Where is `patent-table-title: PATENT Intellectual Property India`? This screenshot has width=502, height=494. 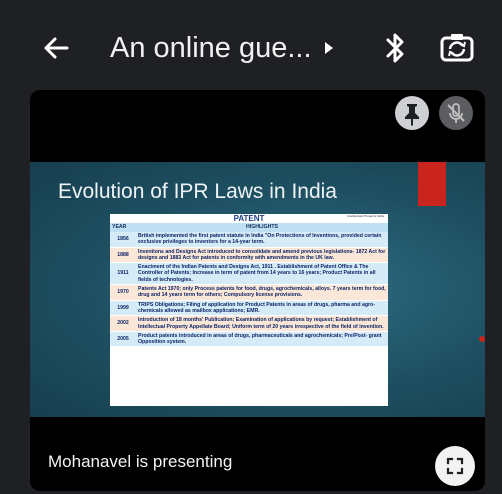
patent-table-title: PATENT Intellectual Property India is located at coordinates (249, 218).